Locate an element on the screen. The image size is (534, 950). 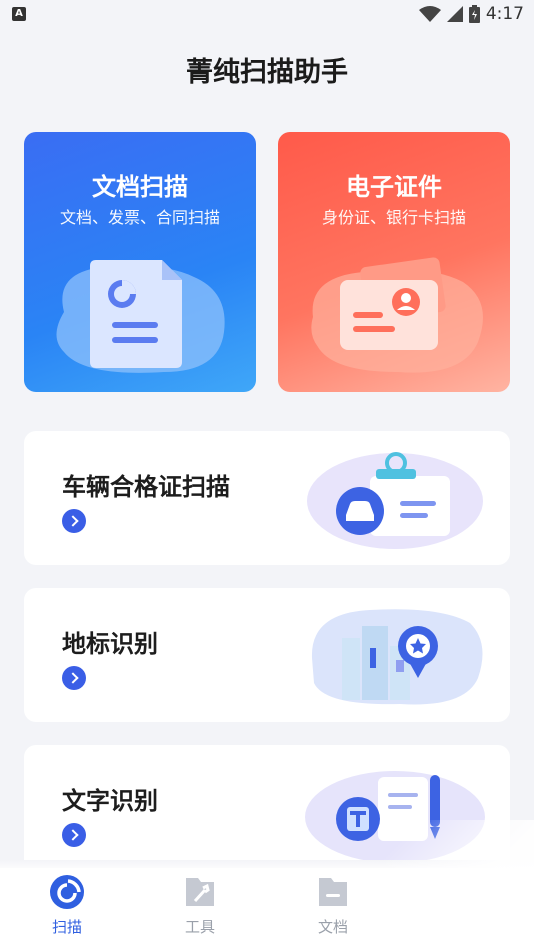
tab-scan: 扫描 is located at coordinates (67, 905).